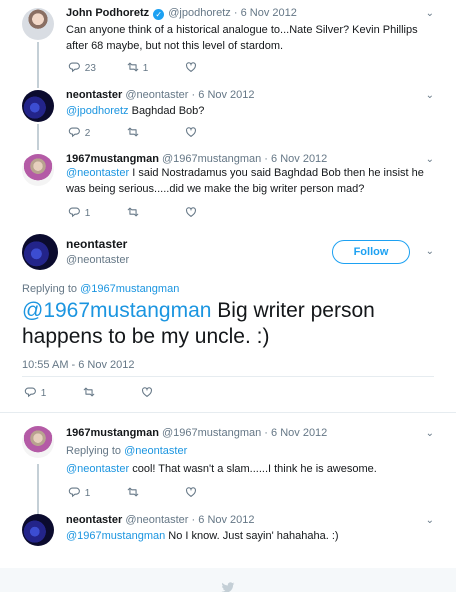 This screenshot has width=456, height=592. I want to click on replying-to: Replying to @neontaster, so click(246, 451).